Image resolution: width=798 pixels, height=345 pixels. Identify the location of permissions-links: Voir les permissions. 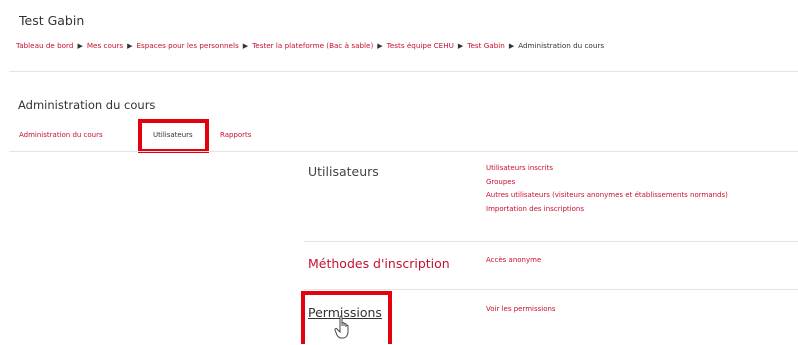
(521, 310).